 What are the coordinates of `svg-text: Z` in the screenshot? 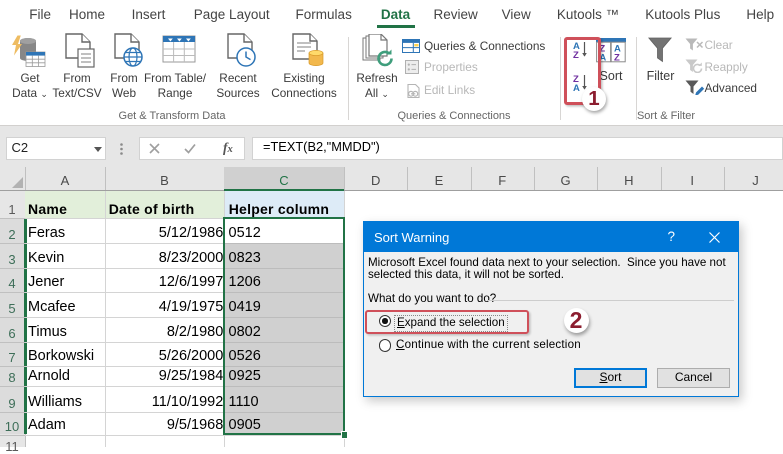 It's located at (617, 58).